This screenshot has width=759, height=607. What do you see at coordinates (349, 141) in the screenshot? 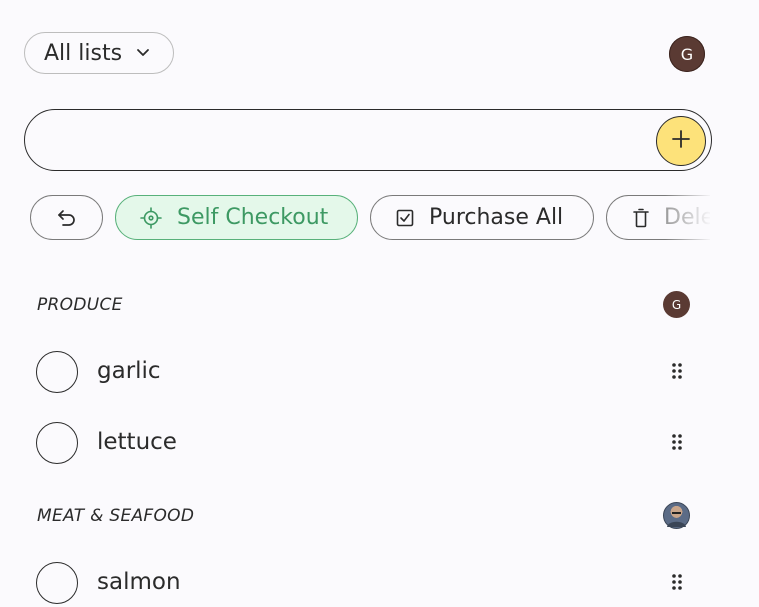
I see `add-item-input` at bounding box center [349, 141].